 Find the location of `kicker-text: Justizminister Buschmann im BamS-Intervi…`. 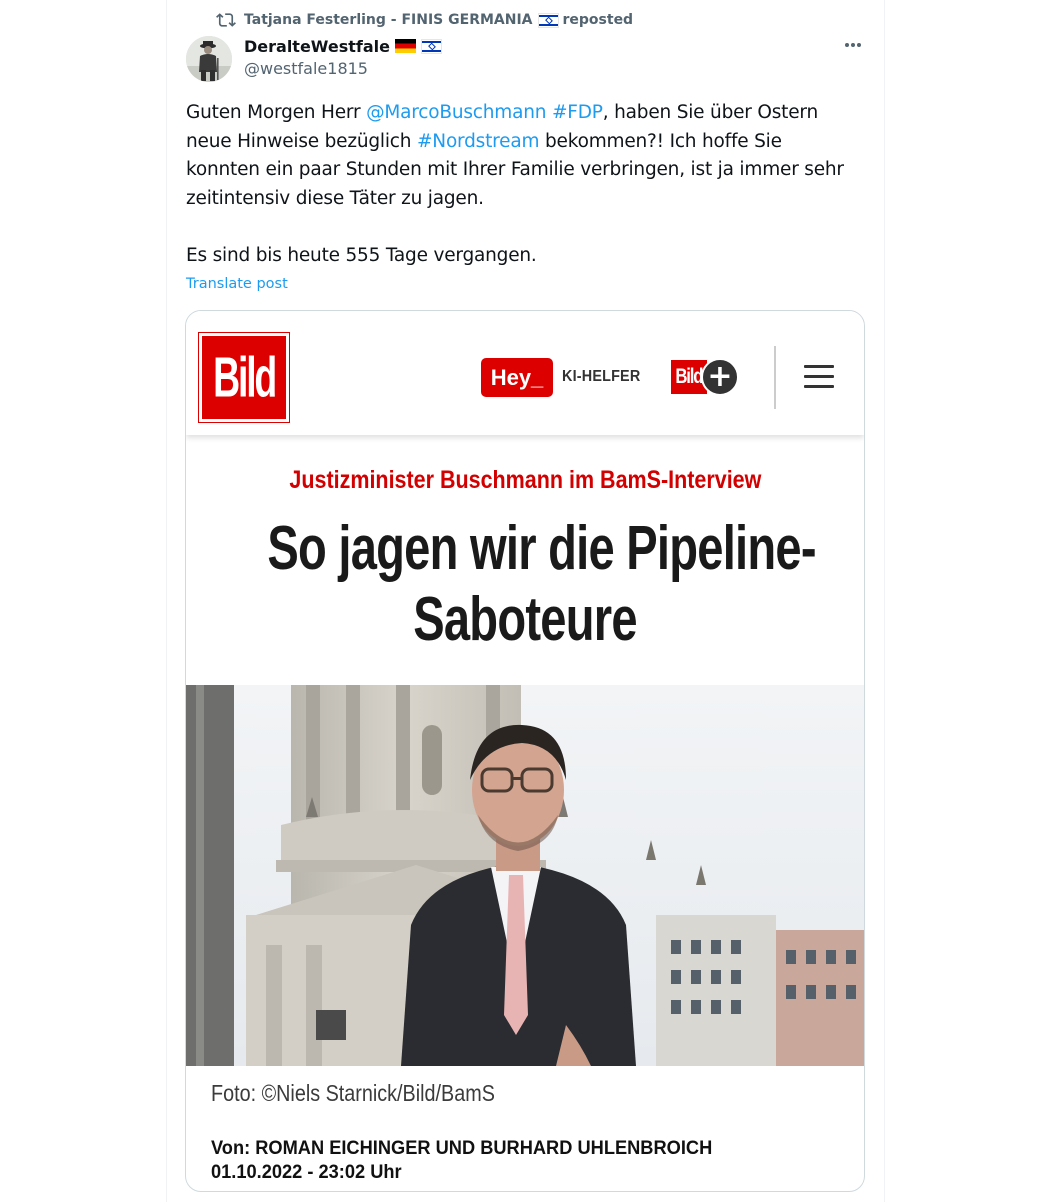

kicker-text: Justizminister Buschmann im BamS-Intervi… is located at coordinates (525, 480).